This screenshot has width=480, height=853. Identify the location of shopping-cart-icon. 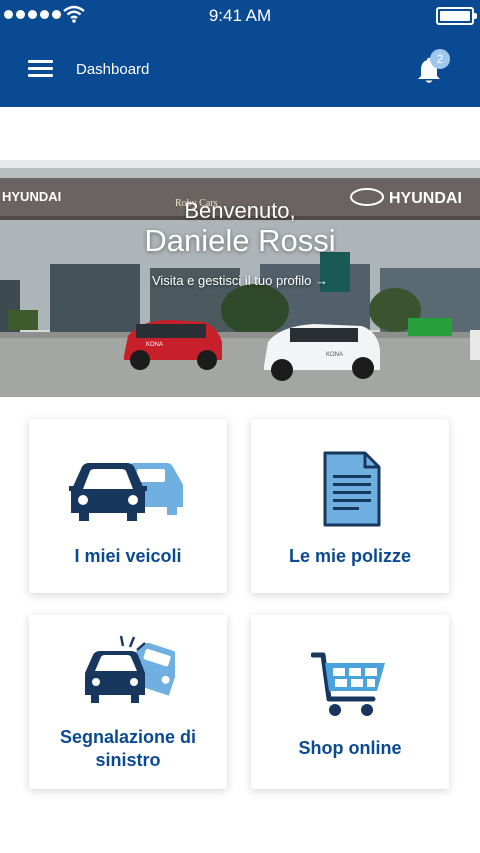
(348, 684).